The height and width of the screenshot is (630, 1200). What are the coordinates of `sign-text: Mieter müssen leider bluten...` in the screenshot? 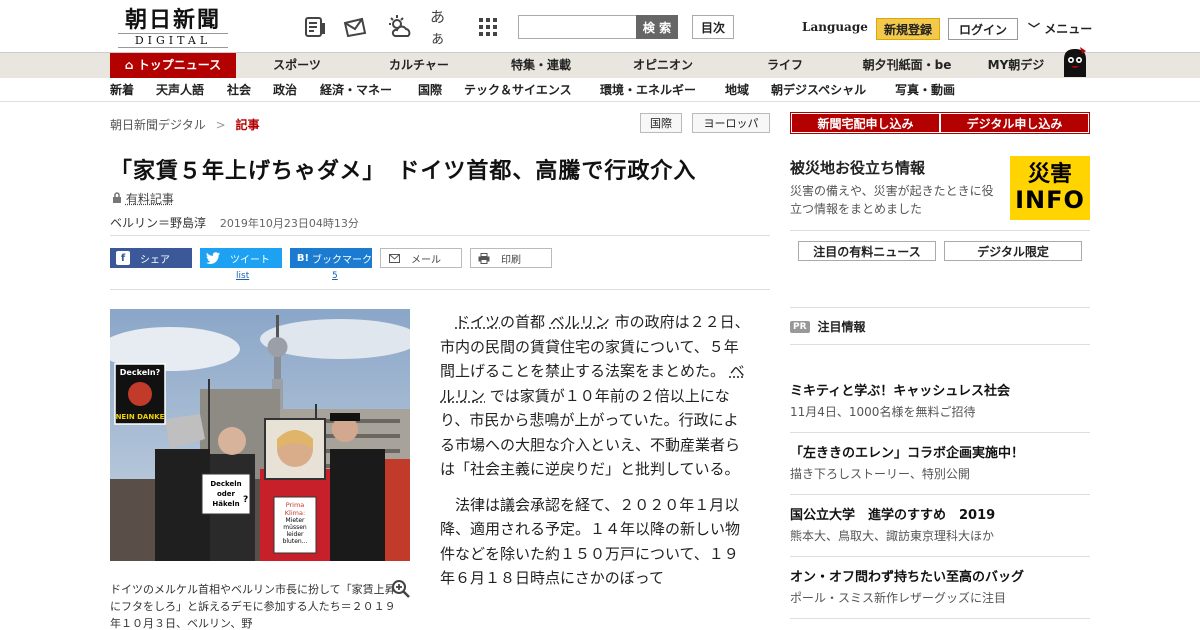 It's located at (295, 531).